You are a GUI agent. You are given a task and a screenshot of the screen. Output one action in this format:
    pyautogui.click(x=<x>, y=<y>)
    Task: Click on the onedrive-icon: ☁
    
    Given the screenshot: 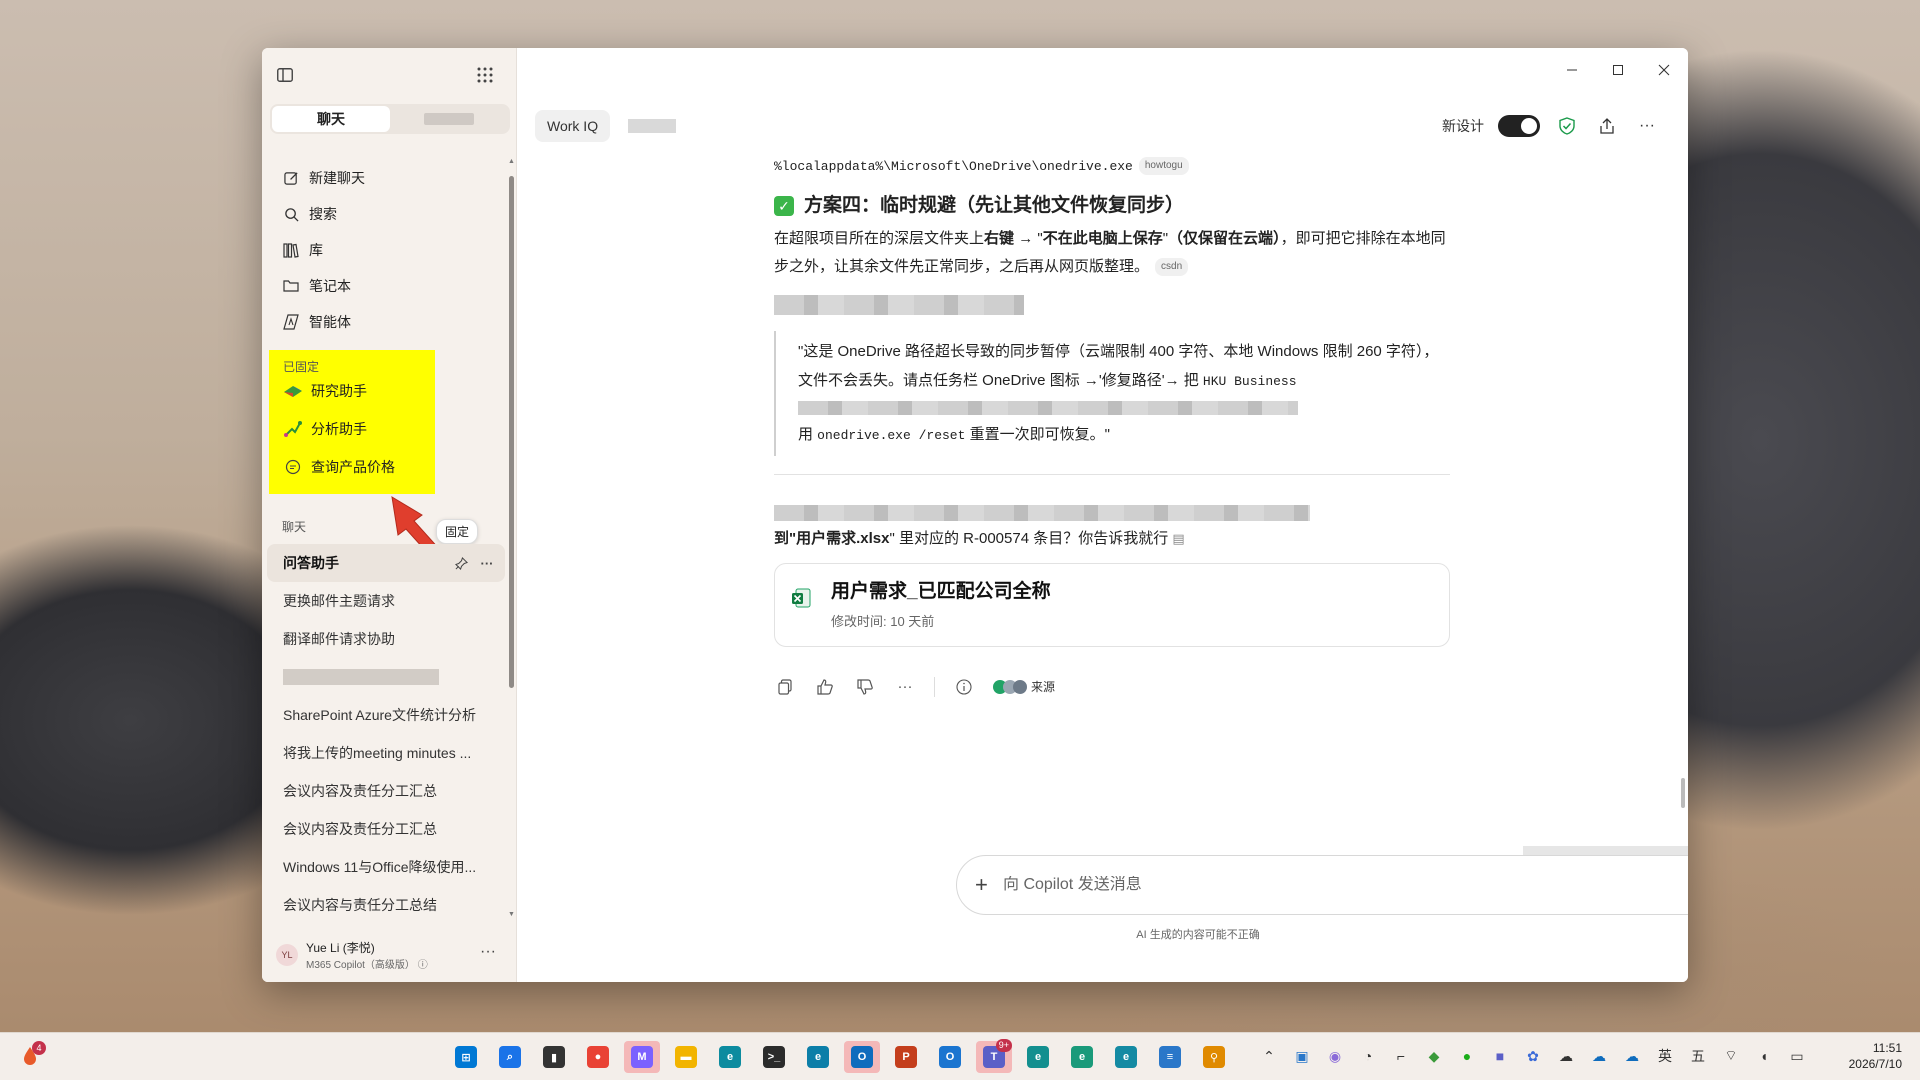 What is the action you would take?
    pyautogui.click(x=1599, y=1056)
    